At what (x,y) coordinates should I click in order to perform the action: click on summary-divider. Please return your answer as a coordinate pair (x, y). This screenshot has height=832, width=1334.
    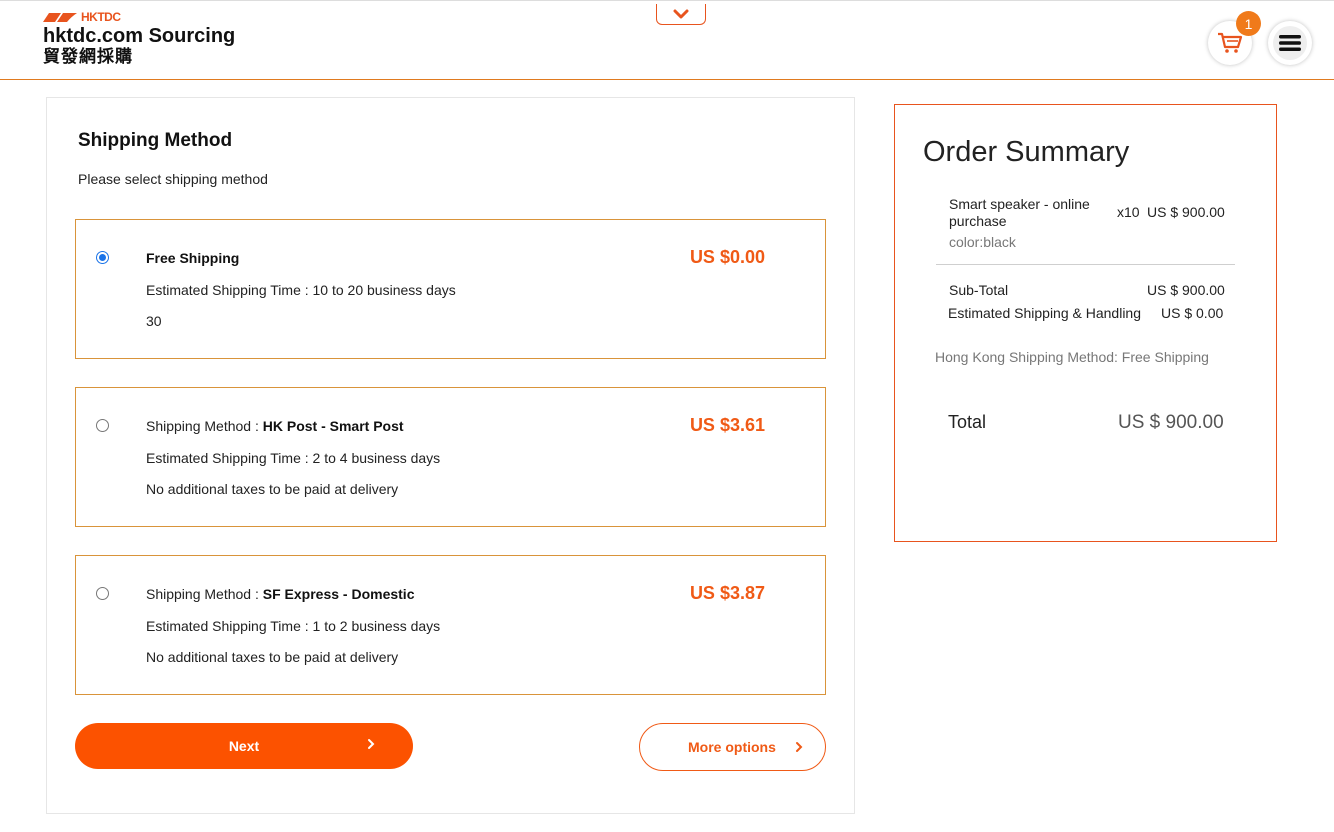
    Looking at the image, I should click on (1085, 264).